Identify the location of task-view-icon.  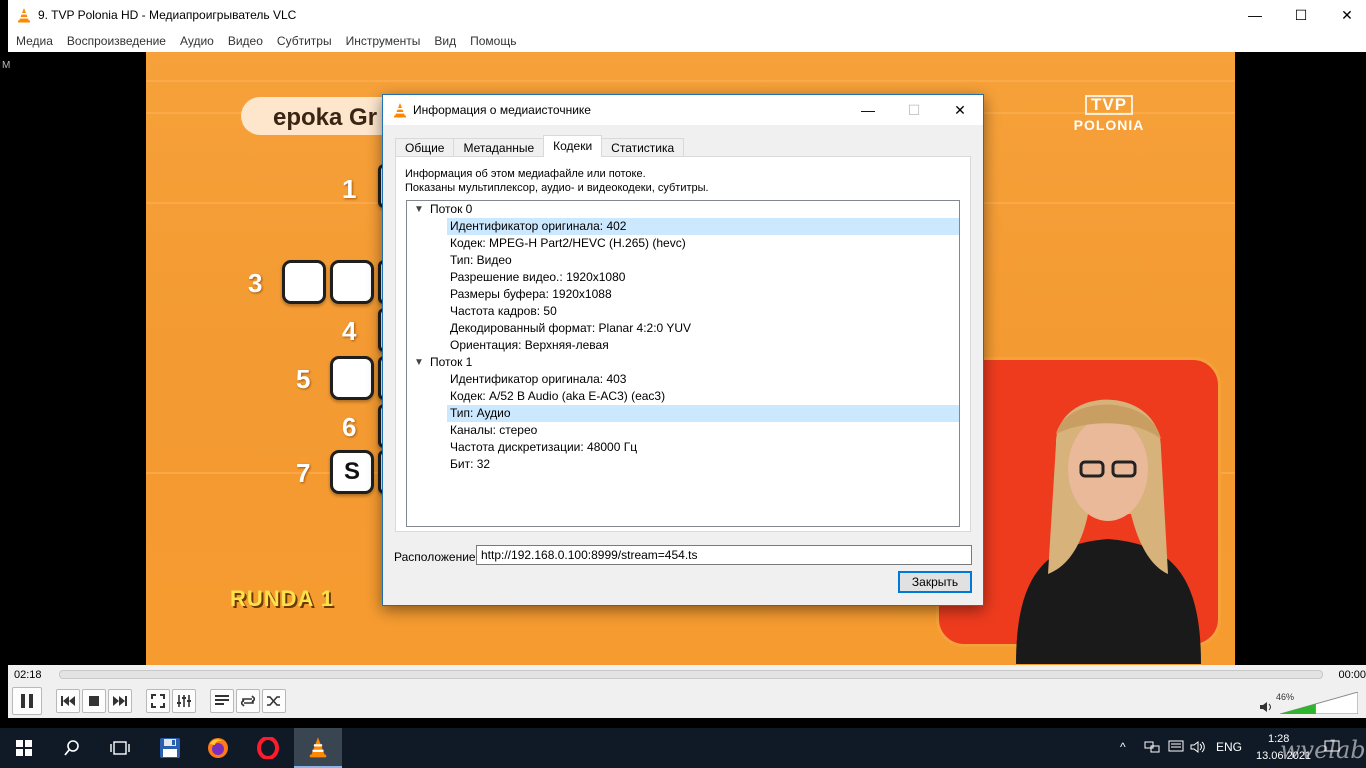
(120, 748).